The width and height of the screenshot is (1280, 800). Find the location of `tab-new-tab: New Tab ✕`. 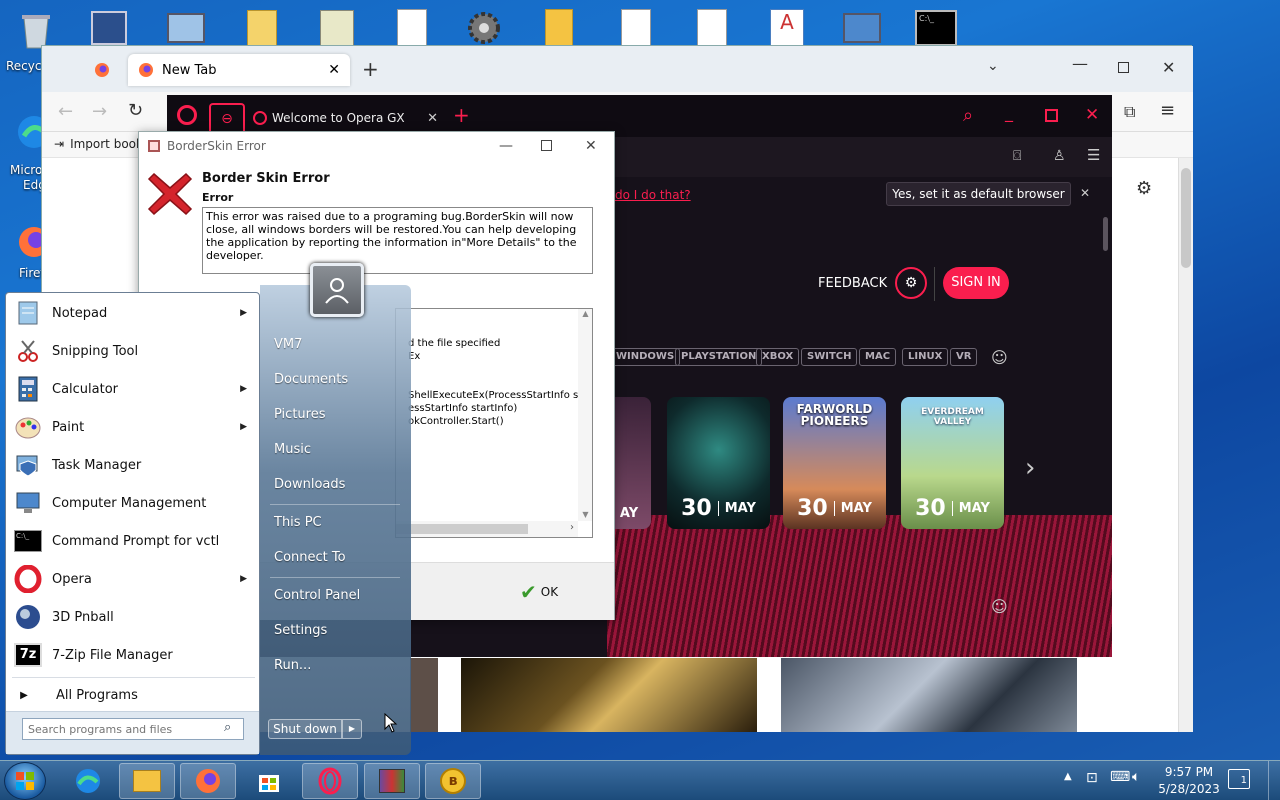

tab-new-tab: New Tab ✕ is located at coordinates (239, 70).